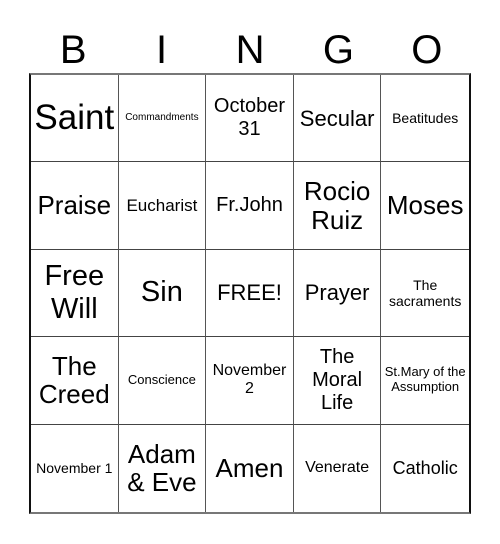  What do you see at coordinates (75, 206) in the screenshot?
I see `bingo-cell: Praise` at bounding box center [75, 206].